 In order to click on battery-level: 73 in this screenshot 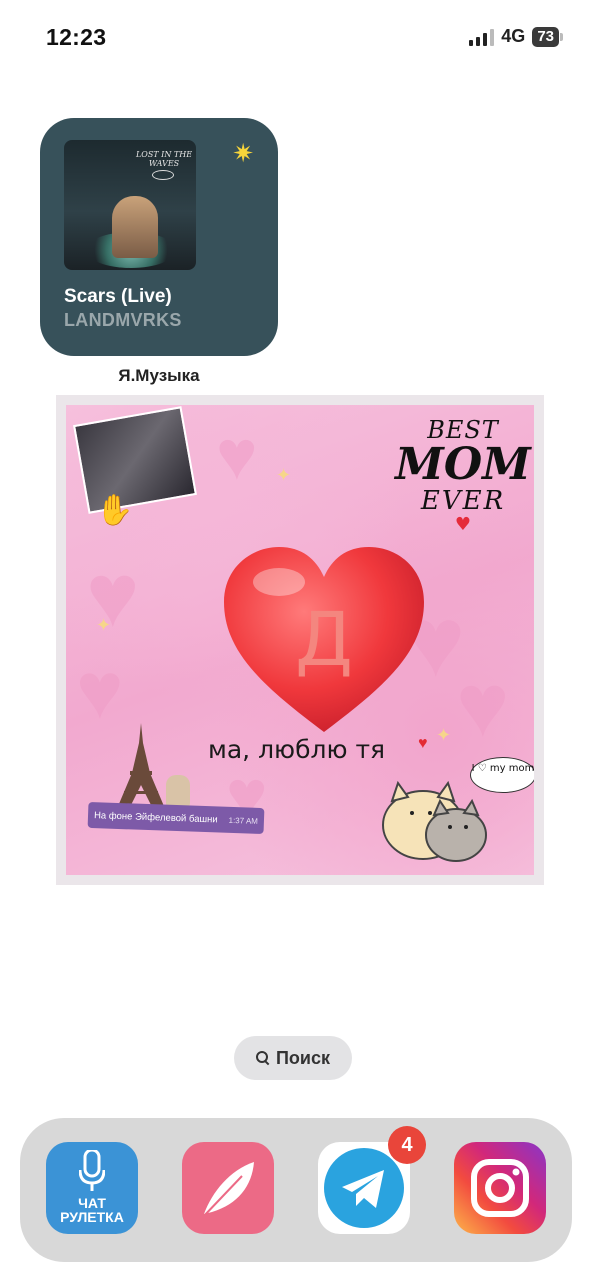, I will do `click(545, 36)`.